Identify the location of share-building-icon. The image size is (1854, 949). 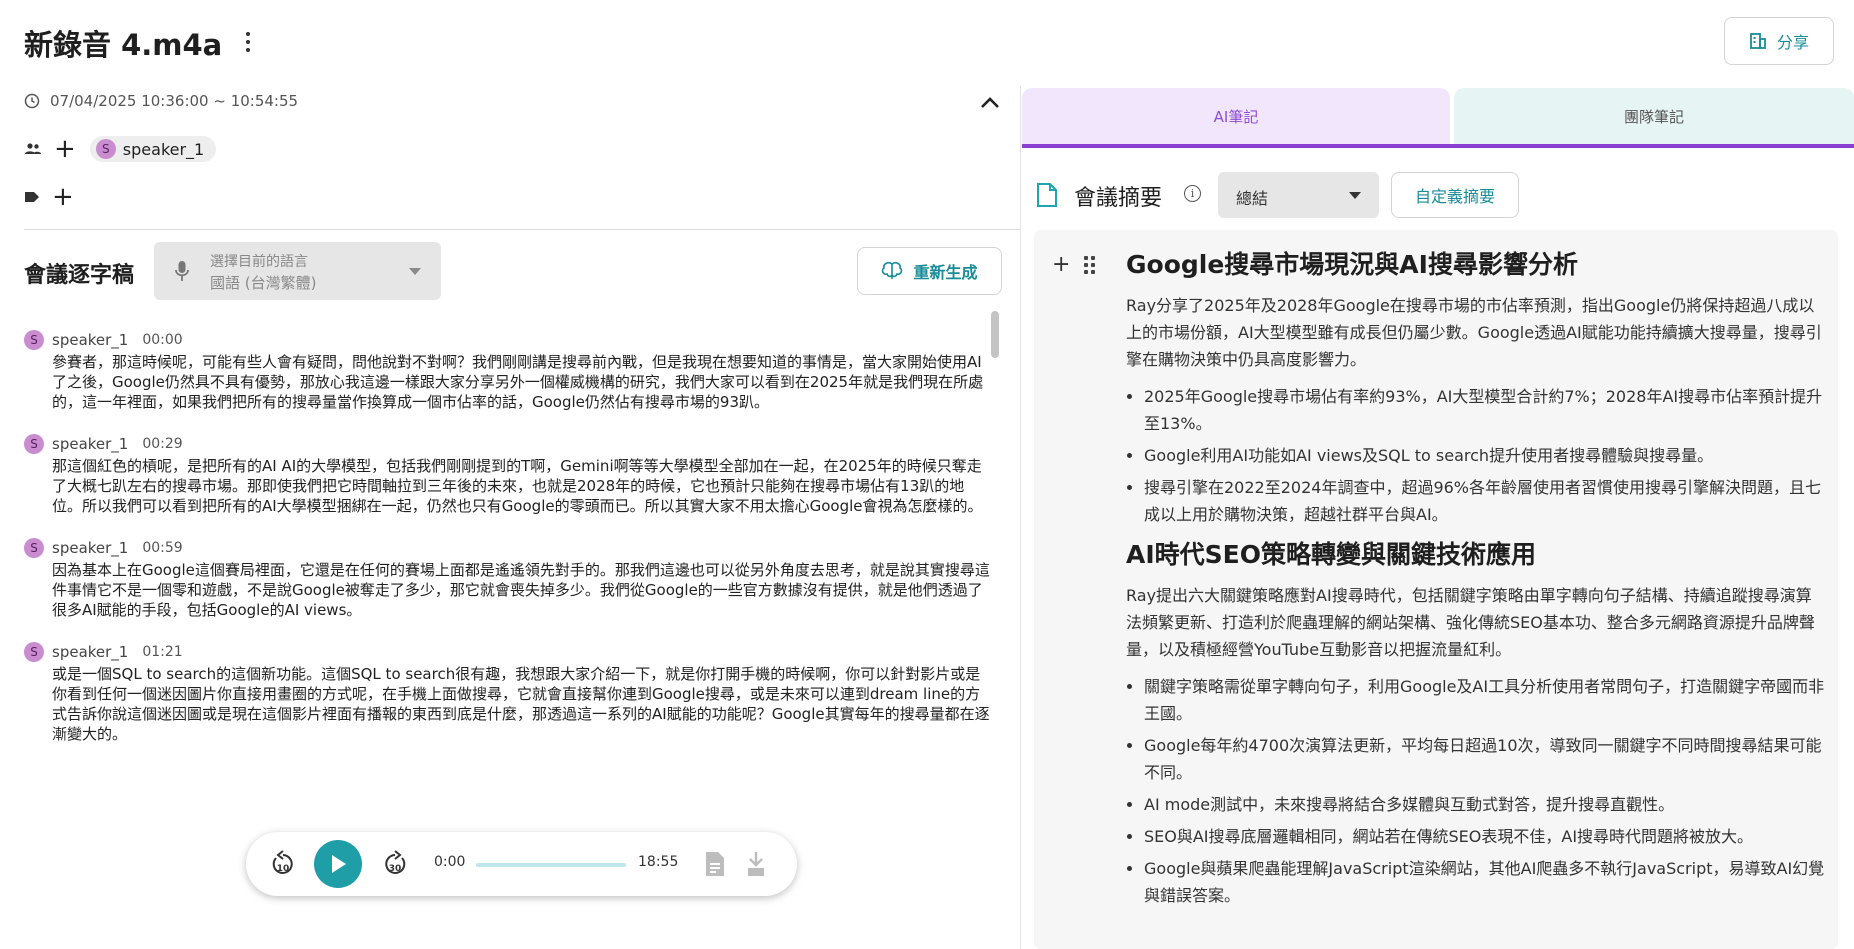
(1758, 41).